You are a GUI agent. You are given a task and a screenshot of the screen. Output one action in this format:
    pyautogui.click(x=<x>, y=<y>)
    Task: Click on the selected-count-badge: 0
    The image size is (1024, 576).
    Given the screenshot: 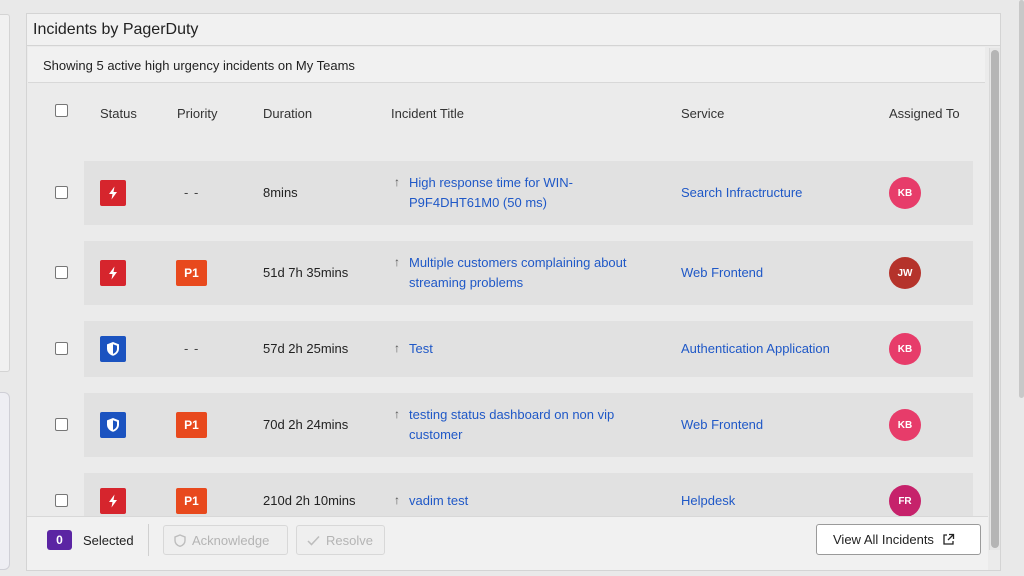 What is the action you would take?
    pyautogui.click(x=59, y=540)
    